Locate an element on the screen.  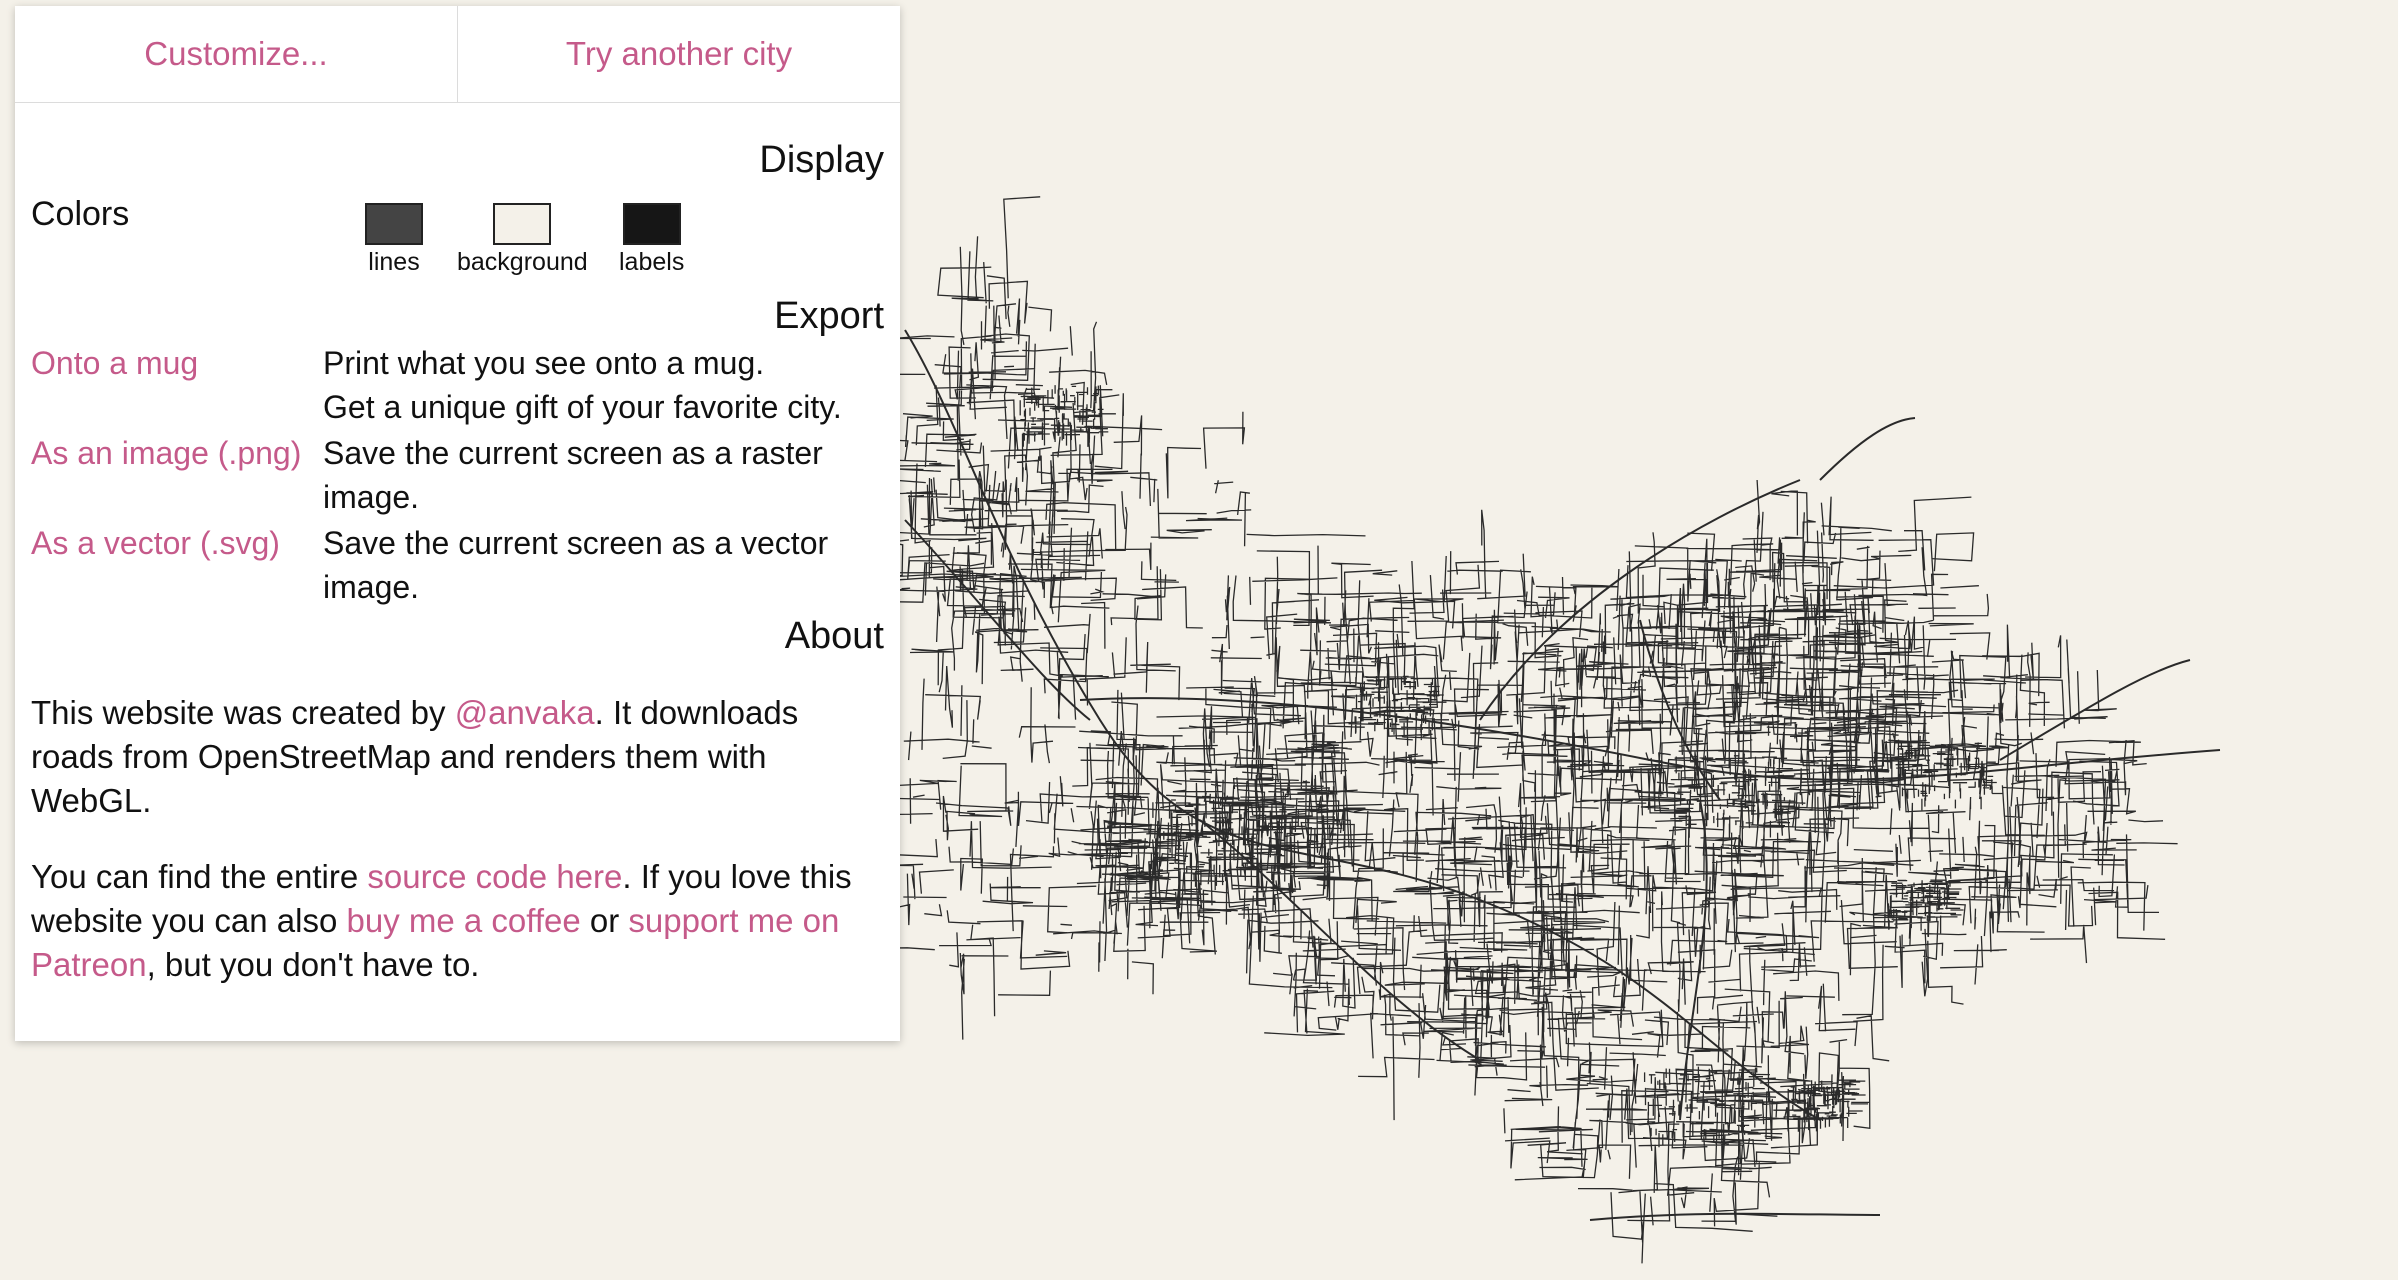
text-span: You can find the entire is located at coordinates (199, 876).